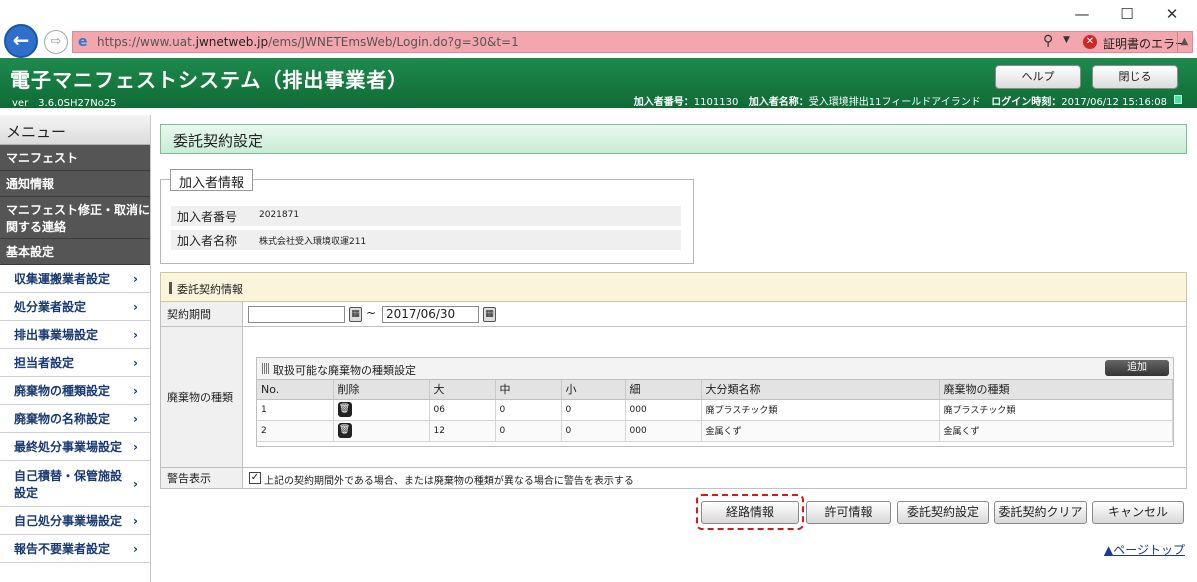 The width and height of the screenshot is (1197, 582). What do you see at coordinates (848, 512) in the screenshot?
I see `permit-info-button: 許可情報` at bounding box center [848, 512].